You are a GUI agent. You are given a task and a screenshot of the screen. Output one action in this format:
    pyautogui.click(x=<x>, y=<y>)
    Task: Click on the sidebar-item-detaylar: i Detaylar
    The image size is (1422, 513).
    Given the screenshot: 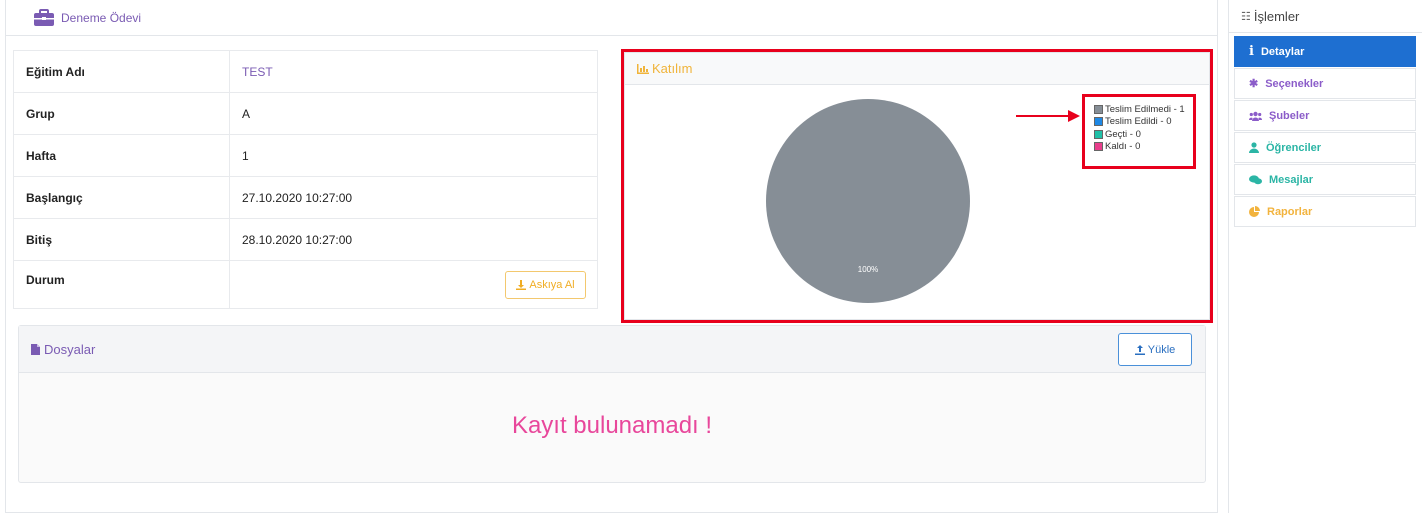 What is the action you would take?
    pyautogui.click(x=1325, y=51)
    